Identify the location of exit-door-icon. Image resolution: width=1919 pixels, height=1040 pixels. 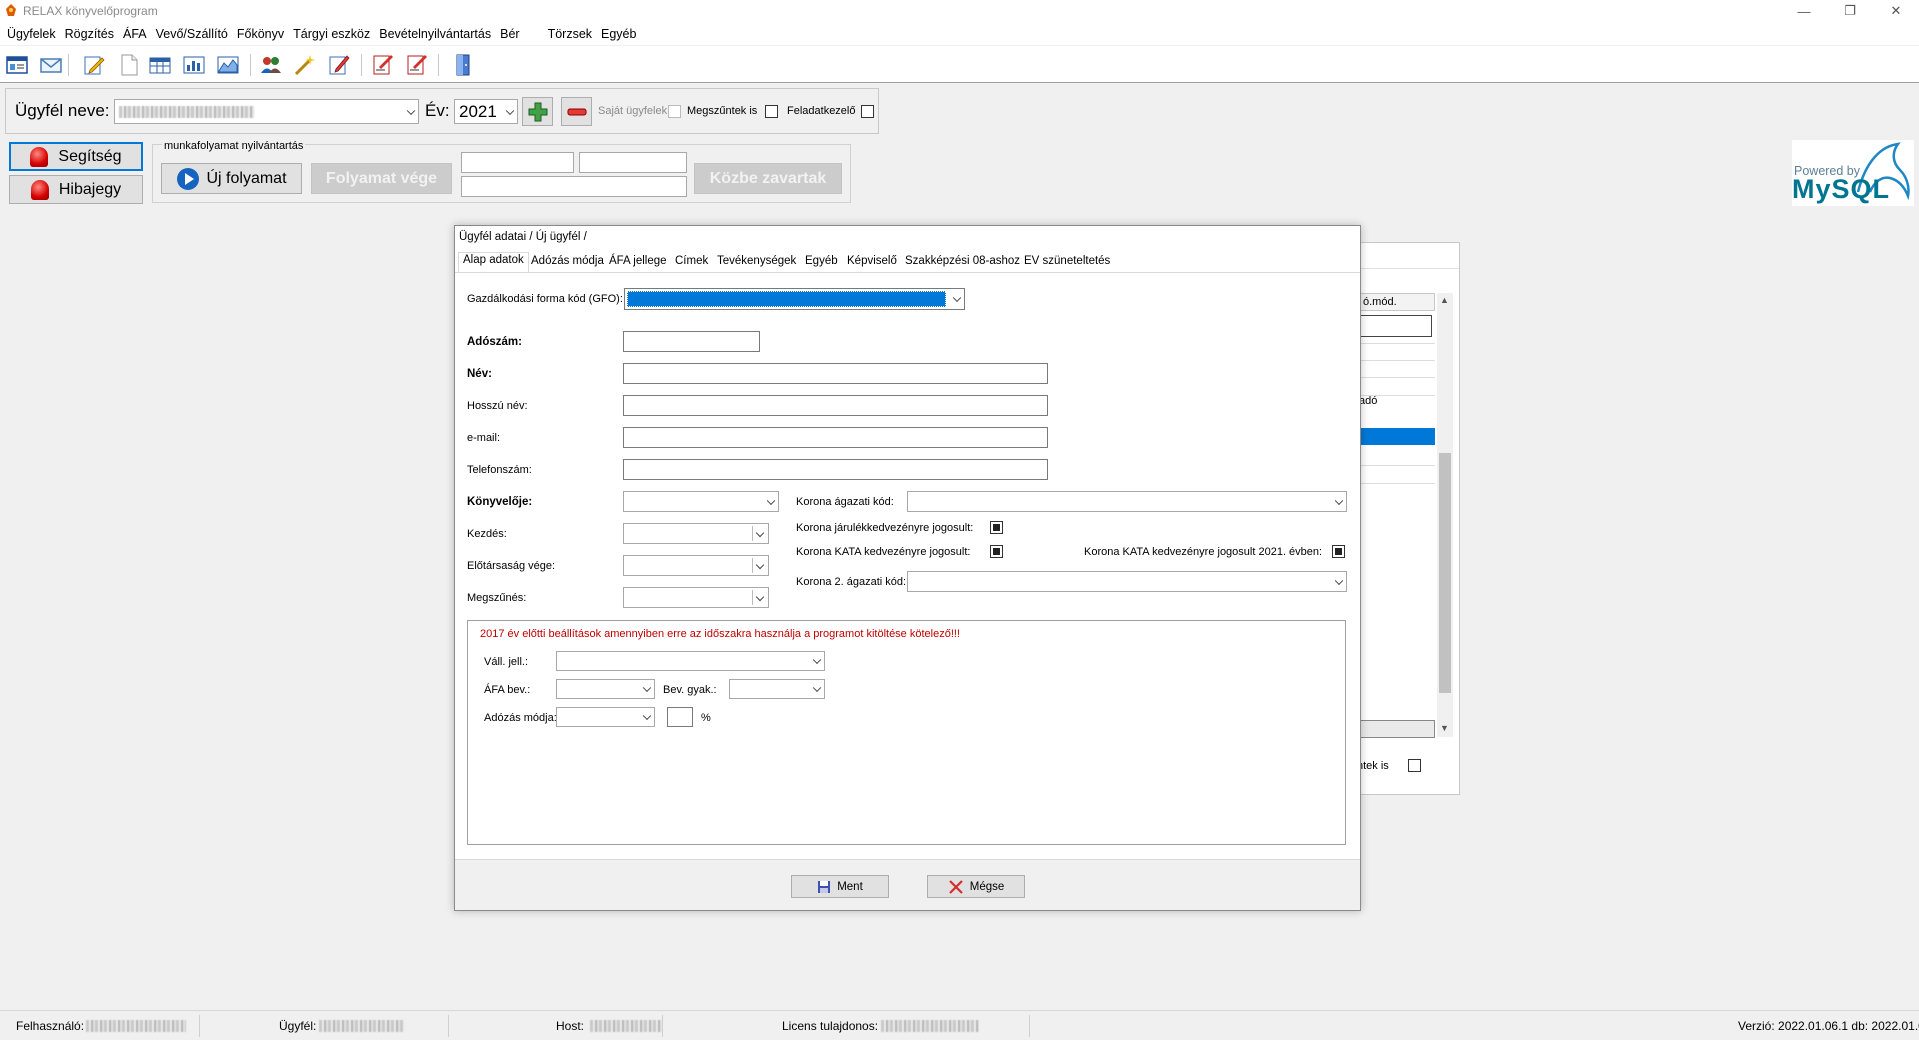
(463, 65).